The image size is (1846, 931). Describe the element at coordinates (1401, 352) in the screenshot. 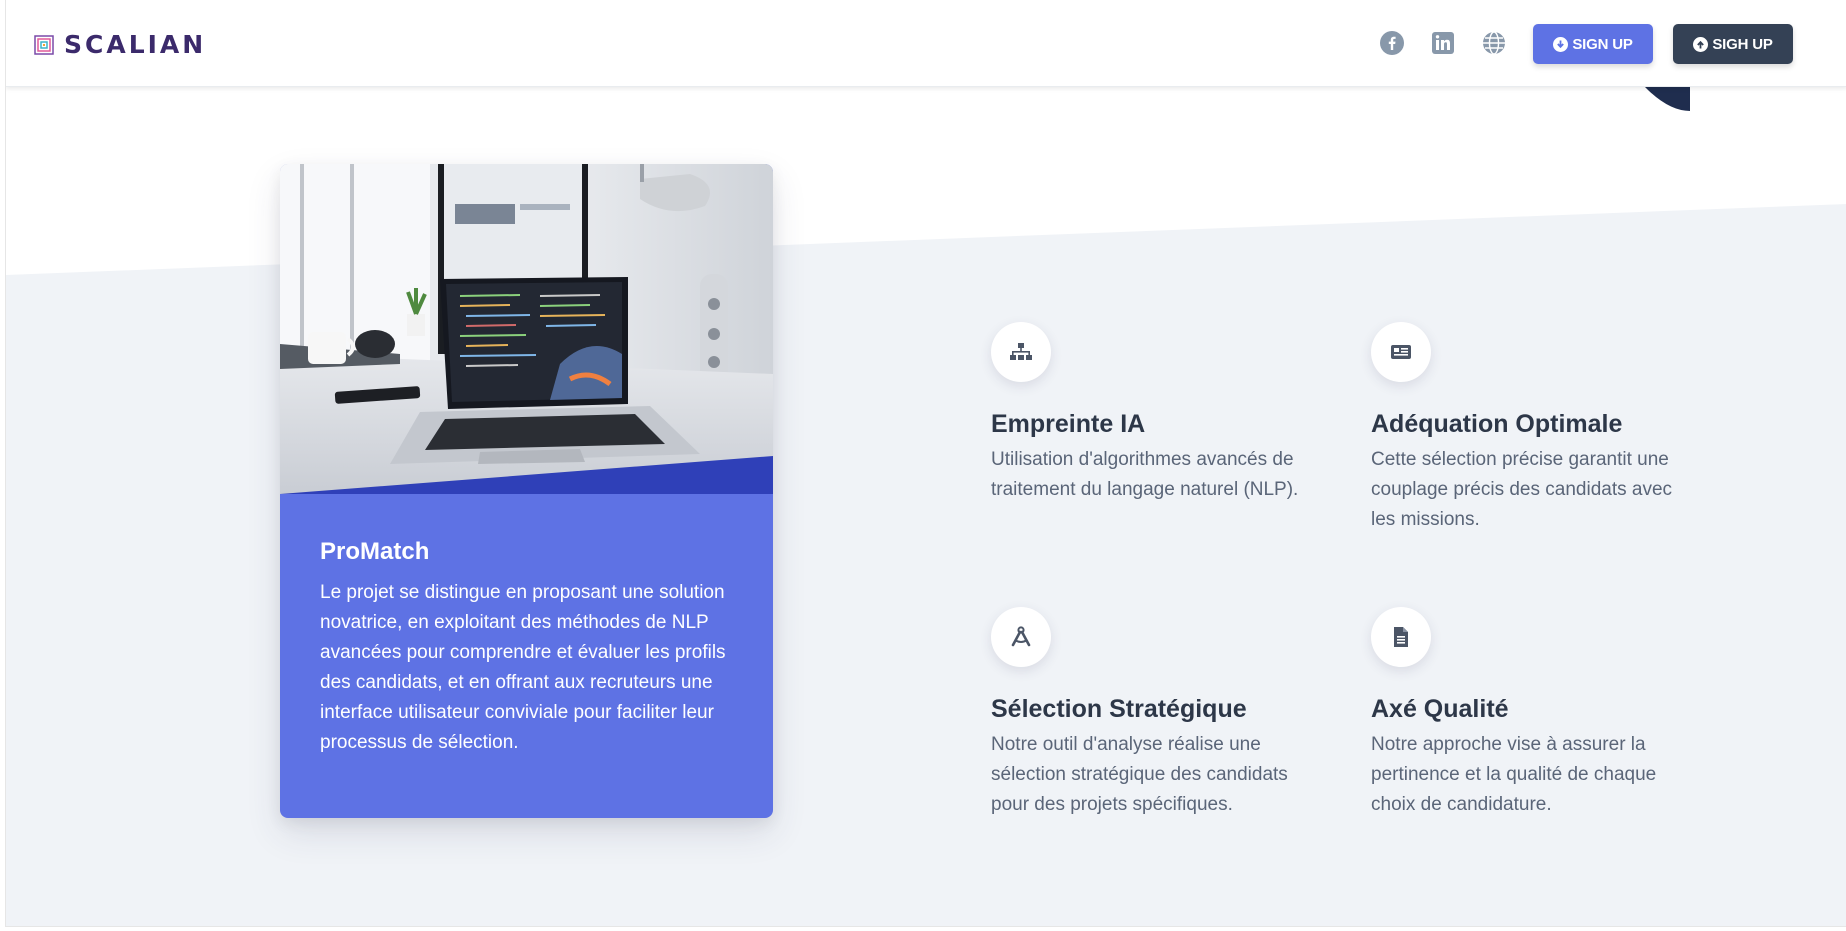

I see `newspaper-icon` at that location.